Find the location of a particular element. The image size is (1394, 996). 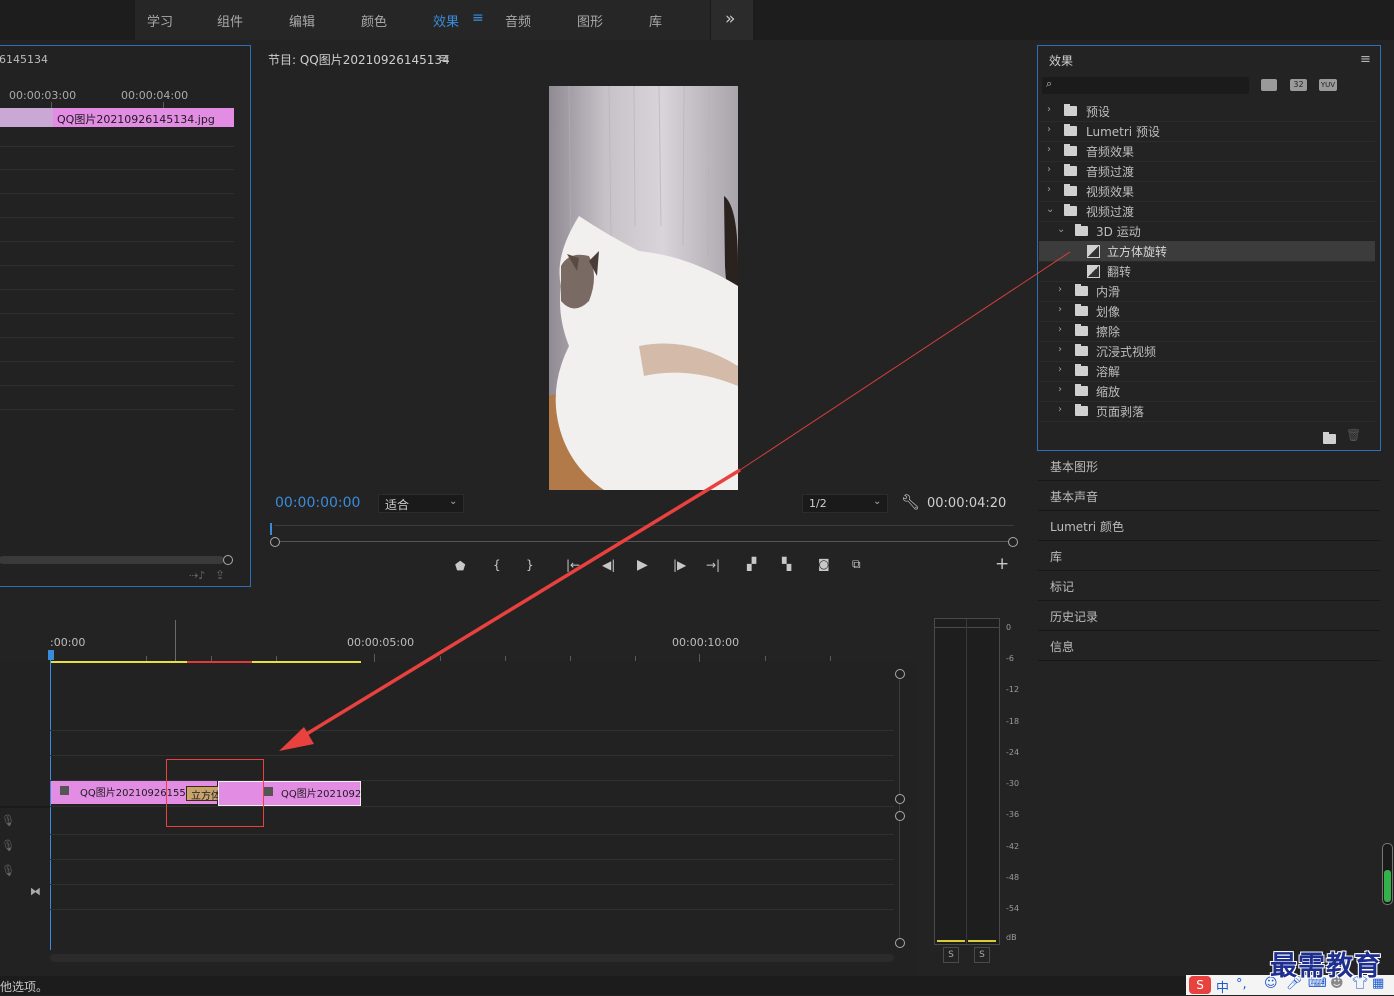

tree-item-flip: 翻转 is located at coordinates (1207, 271).